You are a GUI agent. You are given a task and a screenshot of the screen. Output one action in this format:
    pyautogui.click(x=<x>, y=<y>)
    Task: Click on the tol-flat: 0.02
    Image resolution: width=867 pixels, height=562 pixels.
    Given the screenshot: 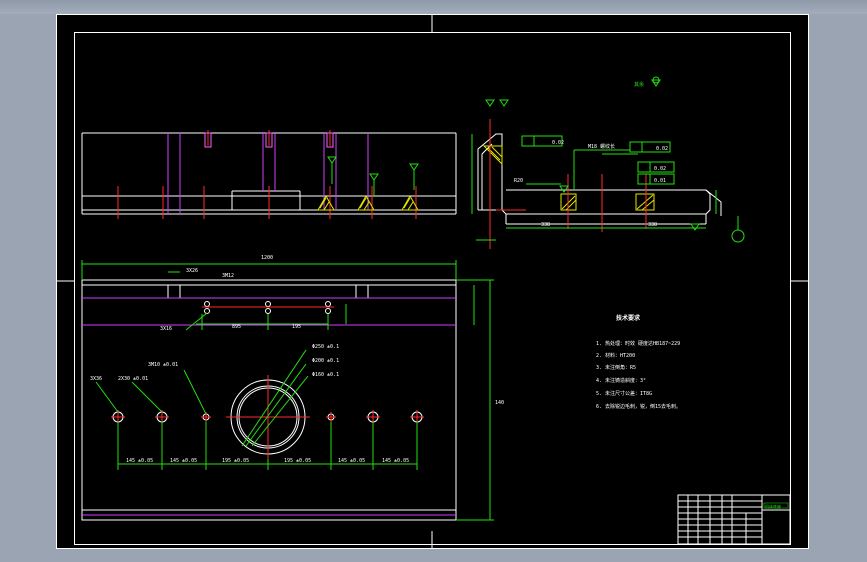 What is the action you would take?
    pyautogui.click(x=660, y=169)
    